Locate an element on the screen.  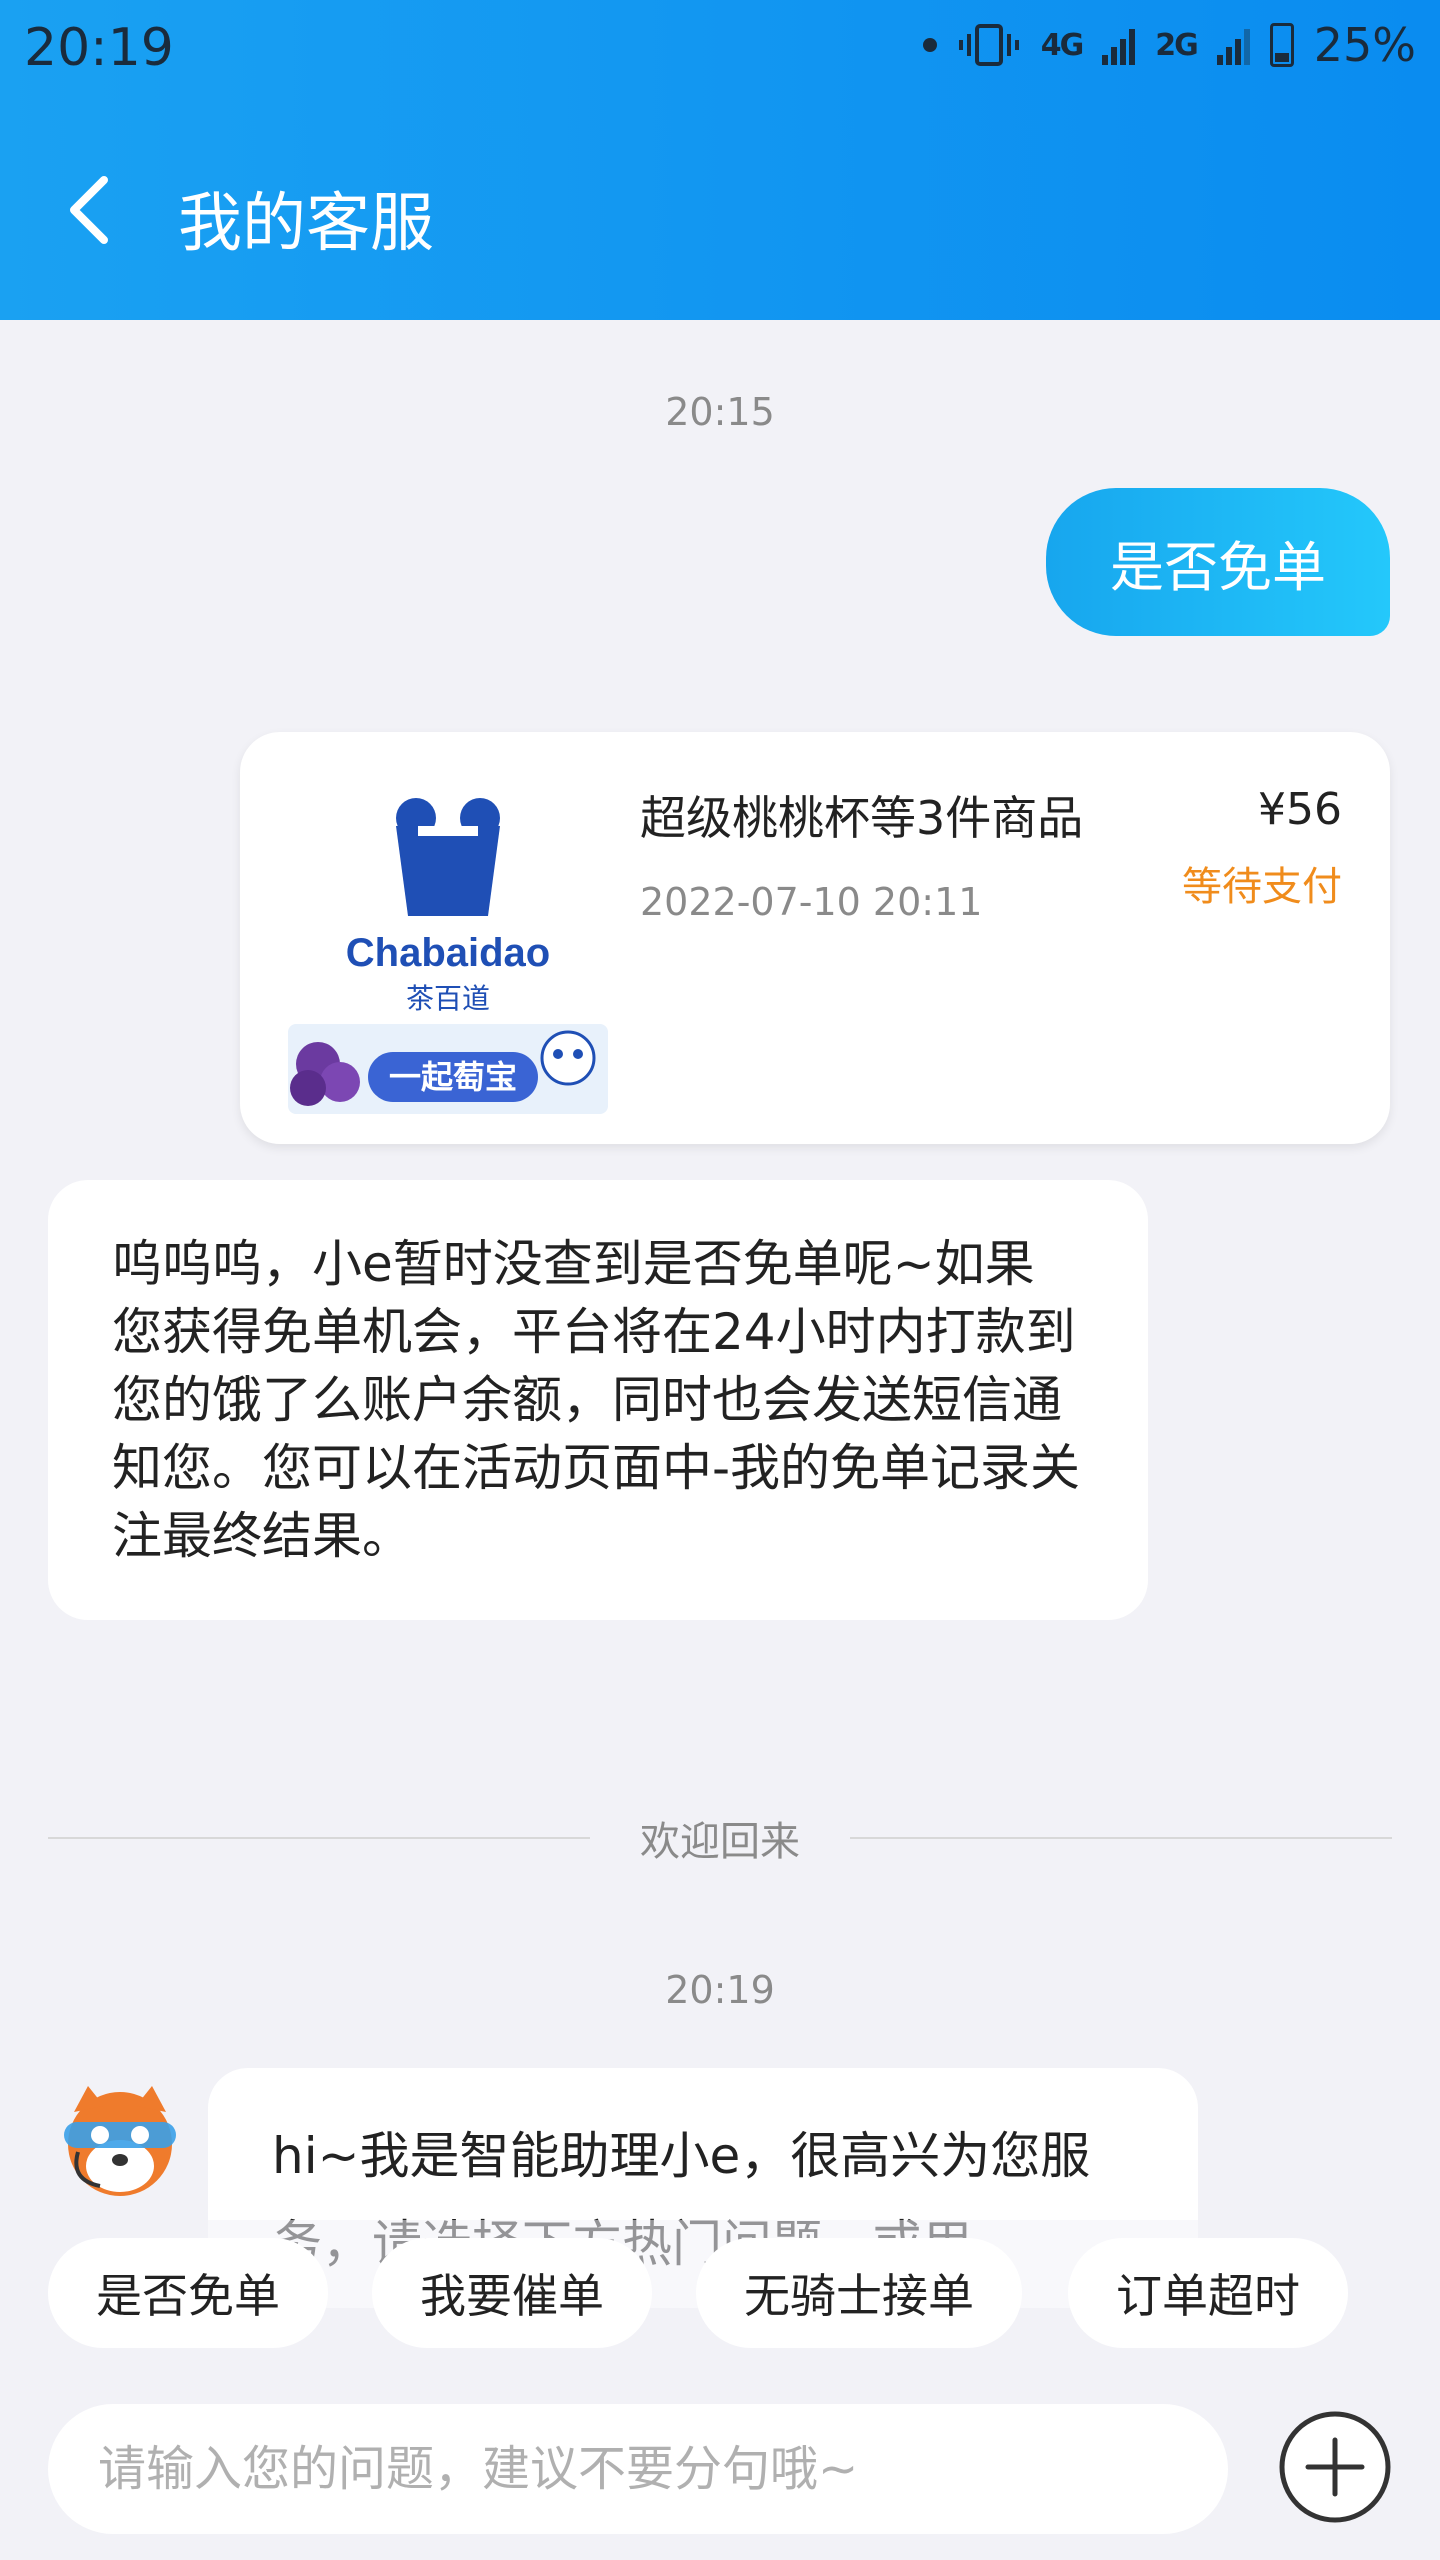
quick-reply-urge-order: 我要催单 is located at coordinates (512, 2293).